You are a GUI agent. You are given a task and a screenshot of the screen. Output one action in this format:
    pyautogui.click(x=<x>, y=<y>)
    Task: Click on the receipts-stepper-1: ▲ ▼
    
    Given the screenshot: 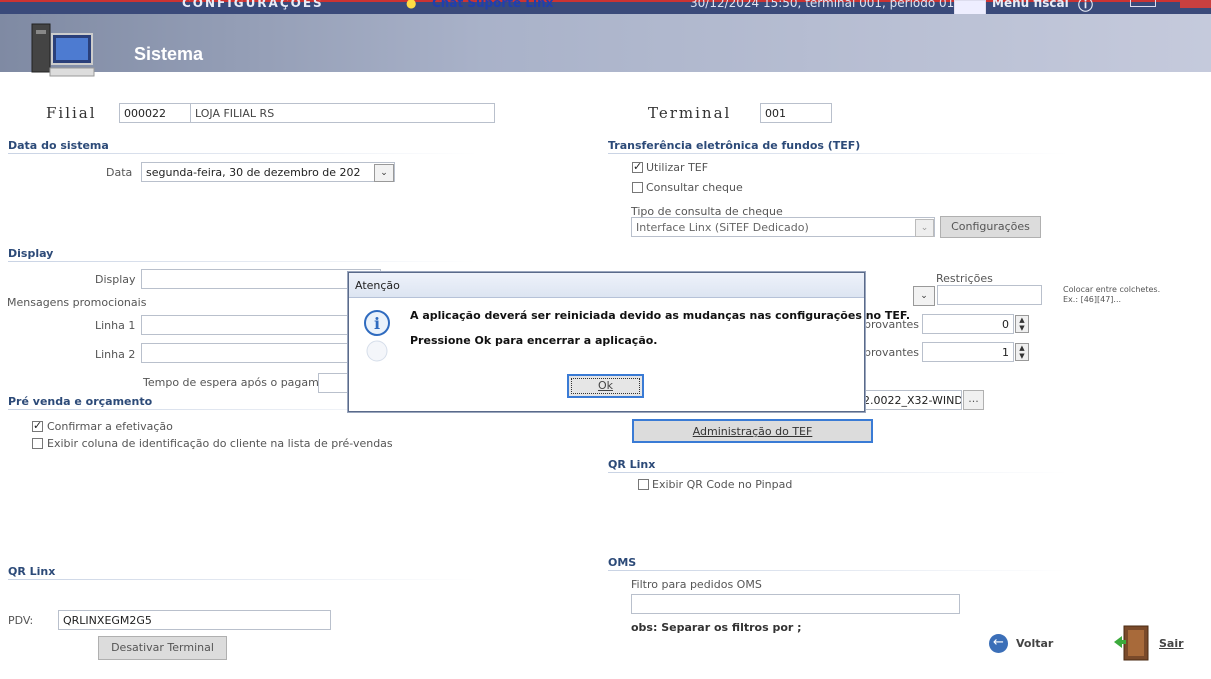 What is the action you would take?
    pyautogui.click(x=1022, y=324)
    